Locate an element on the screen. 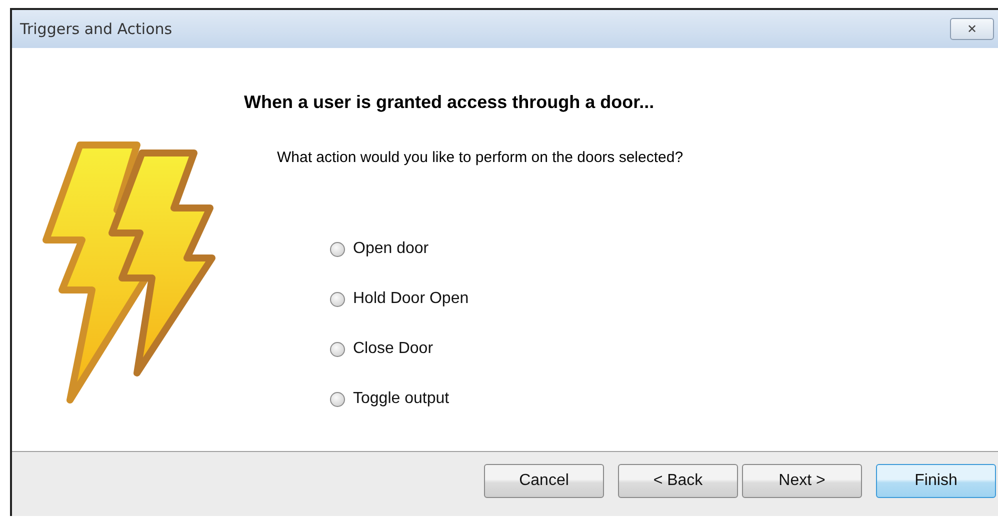 Image resolution: width=998 pixels, height=521 pixels. question-text: What action would you like to perform on the doors selected? is located at coordinates (480, 157).